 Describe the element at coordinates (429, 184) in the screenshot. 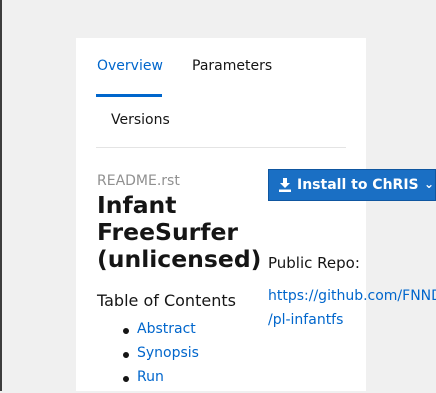

I see `chevron-down-icon: ⌄` at that location.